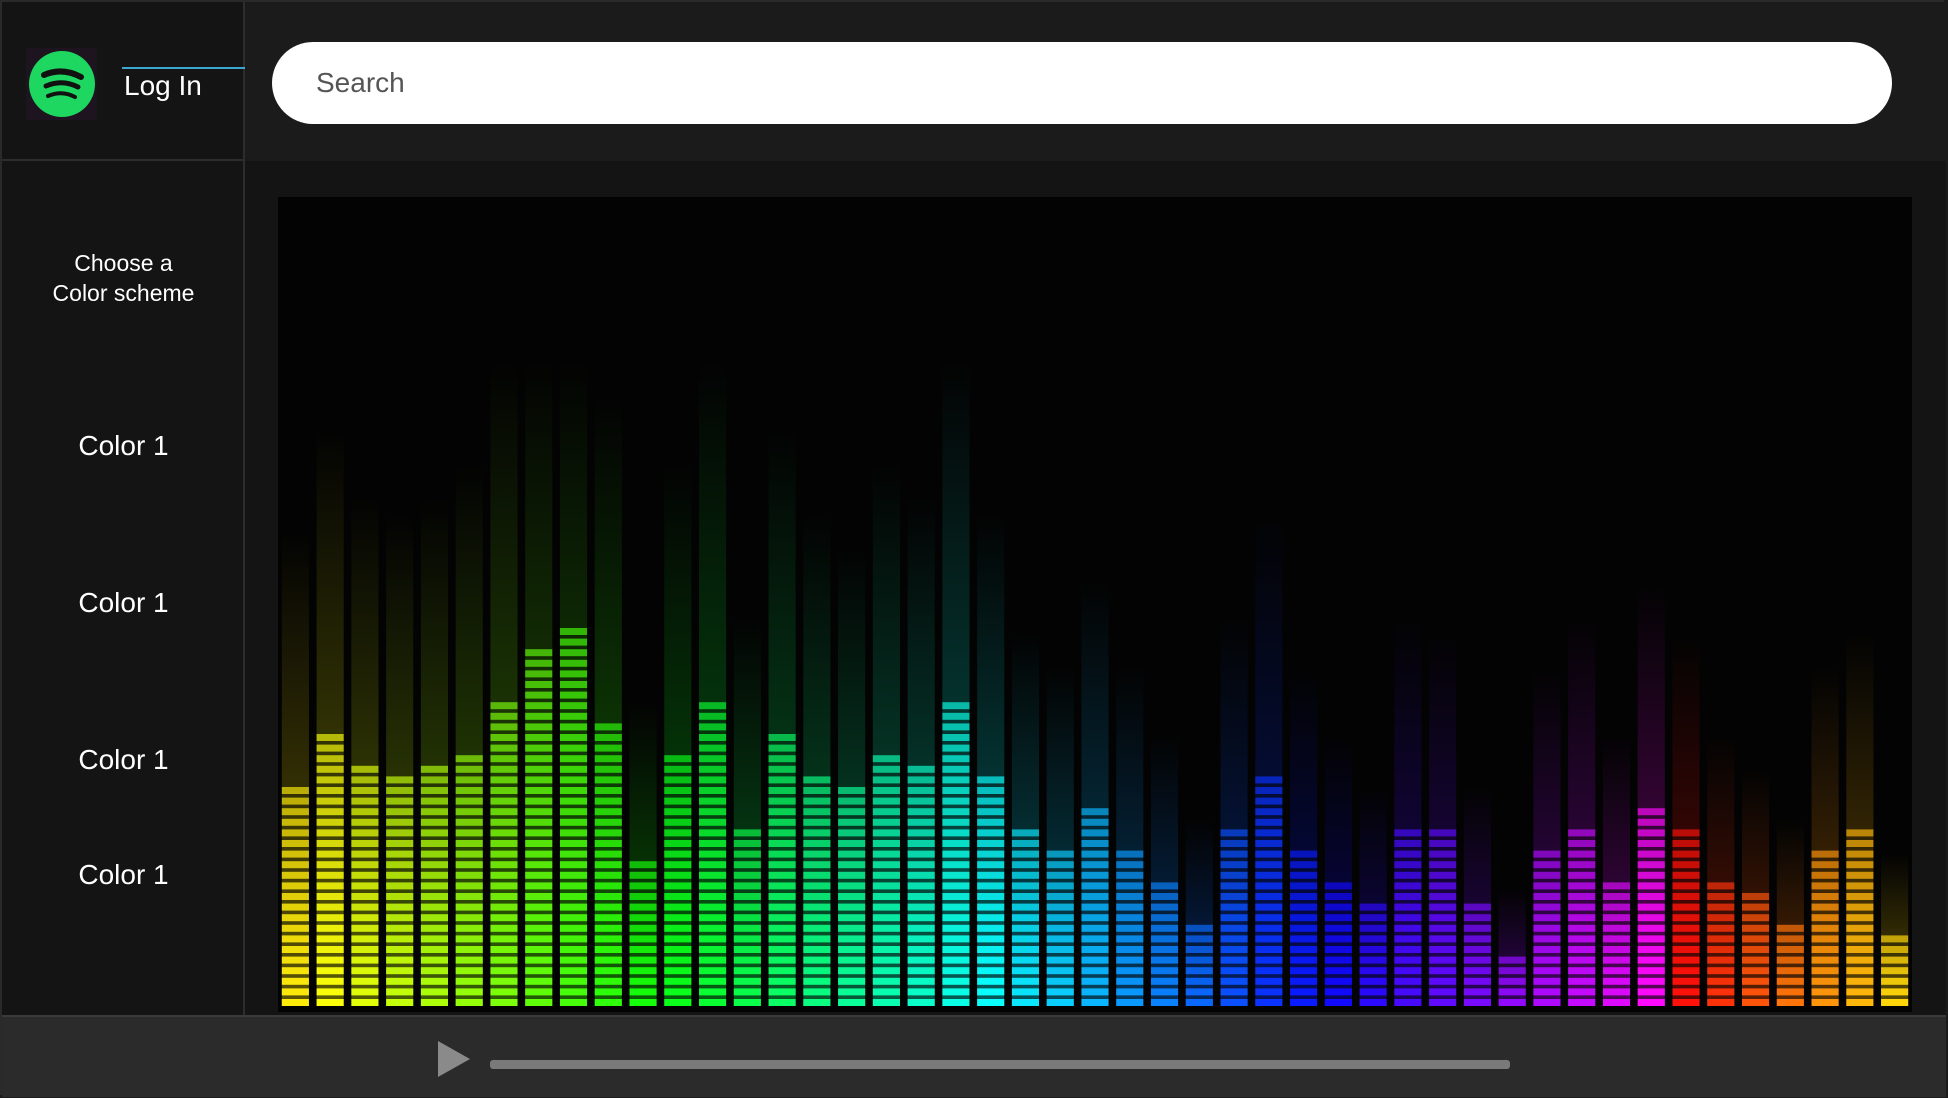 Image resolution: width=1948 pixels, height=1098 pixels. Describe the element at coordinates (454, 1059) in the screenshot. I see `play-icon` at that location.